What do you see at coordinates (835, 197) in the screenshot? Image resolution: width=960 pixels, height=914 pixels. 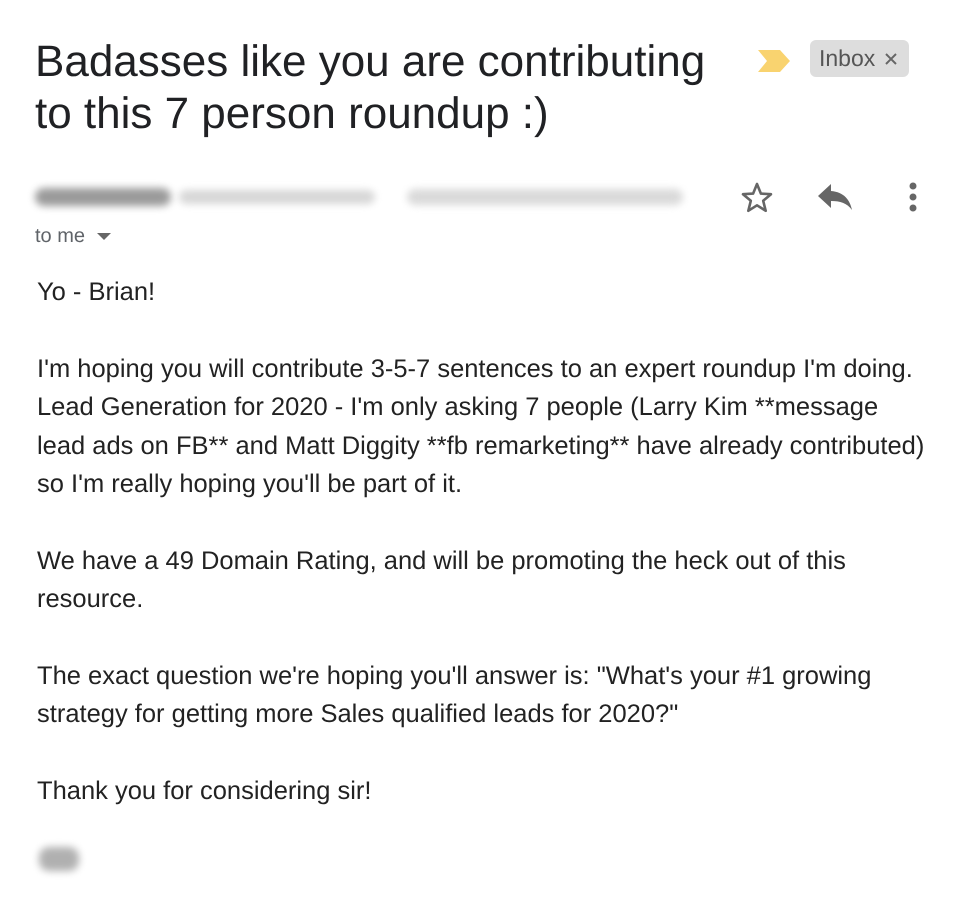 I see `reply-icon` at bounding box center [835, 197].